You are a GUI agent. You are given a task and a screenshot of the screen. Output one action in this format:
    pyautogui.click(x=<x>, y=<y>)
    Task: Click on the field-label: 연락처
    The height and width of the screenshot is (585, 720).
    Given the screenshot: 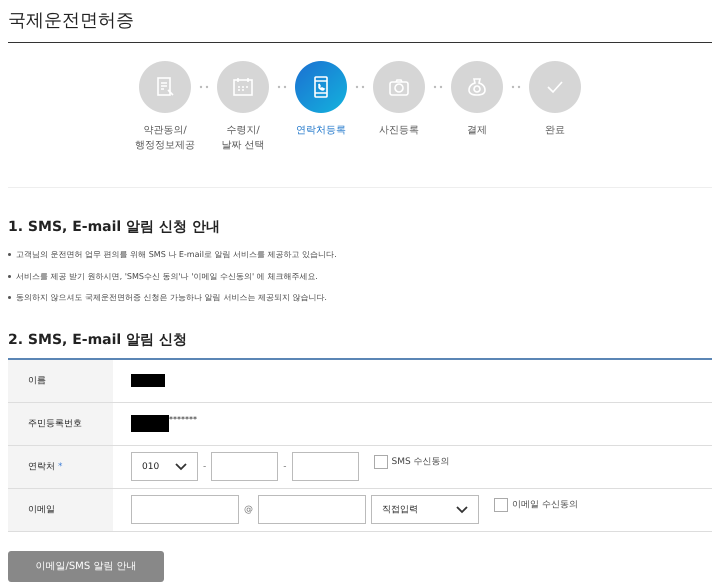 What is the action you would take?
    pyautogui.click(x=41, y=467)
    